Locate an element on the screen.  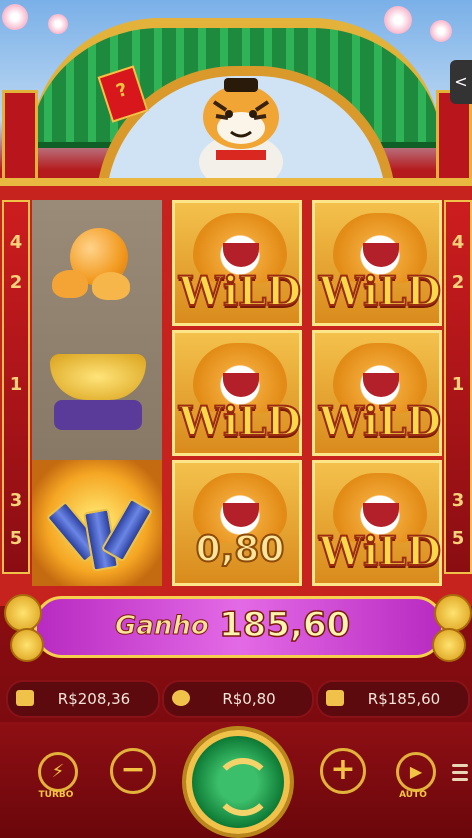
turbo-label: TURBO is located at coordinates (56, 795).